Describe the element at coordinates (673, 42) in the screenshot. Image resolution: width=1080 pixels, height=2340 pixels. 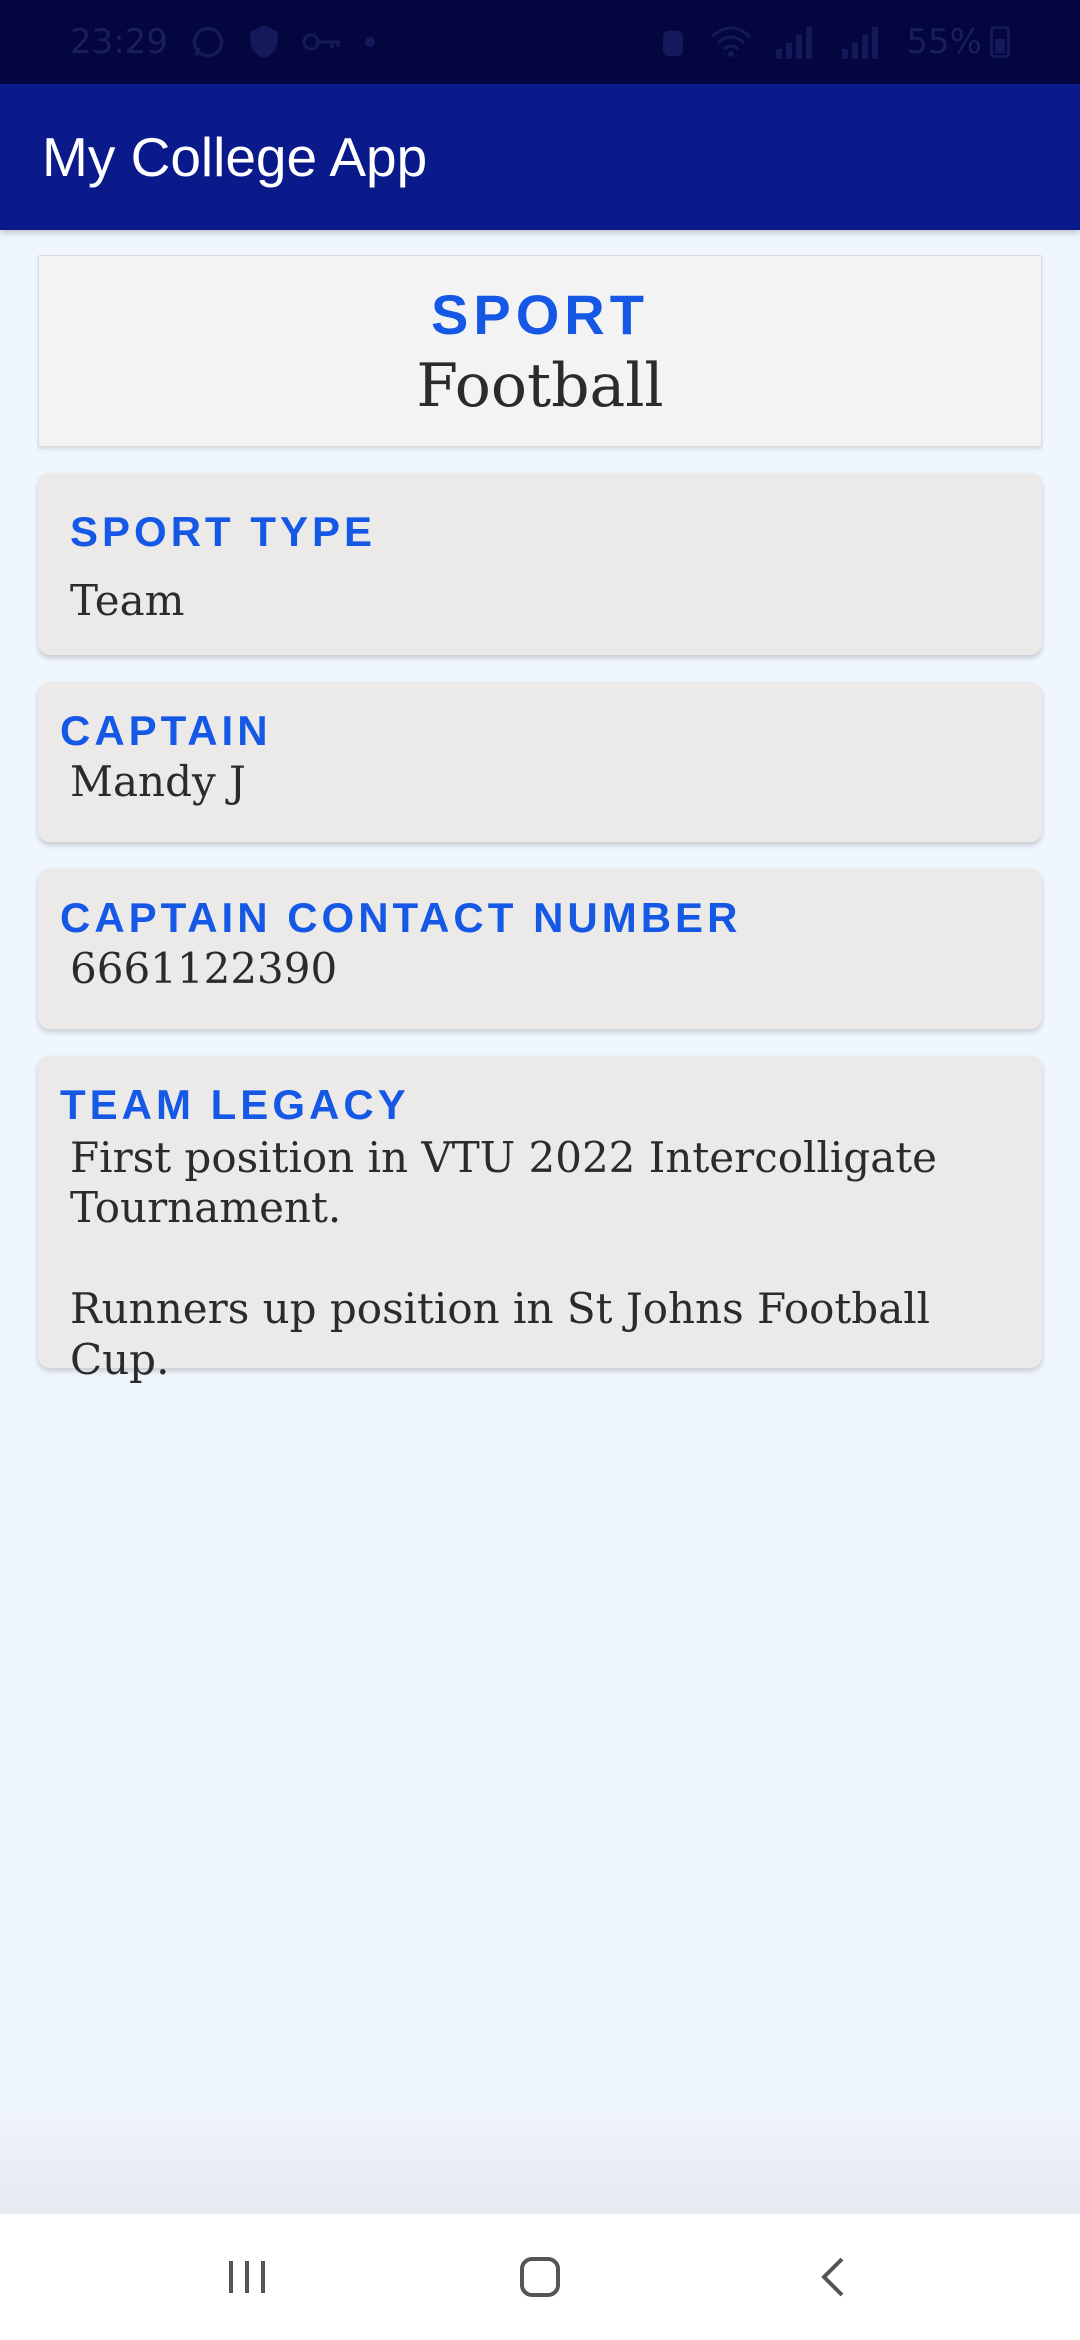
I see `alarm-icon` at that location.